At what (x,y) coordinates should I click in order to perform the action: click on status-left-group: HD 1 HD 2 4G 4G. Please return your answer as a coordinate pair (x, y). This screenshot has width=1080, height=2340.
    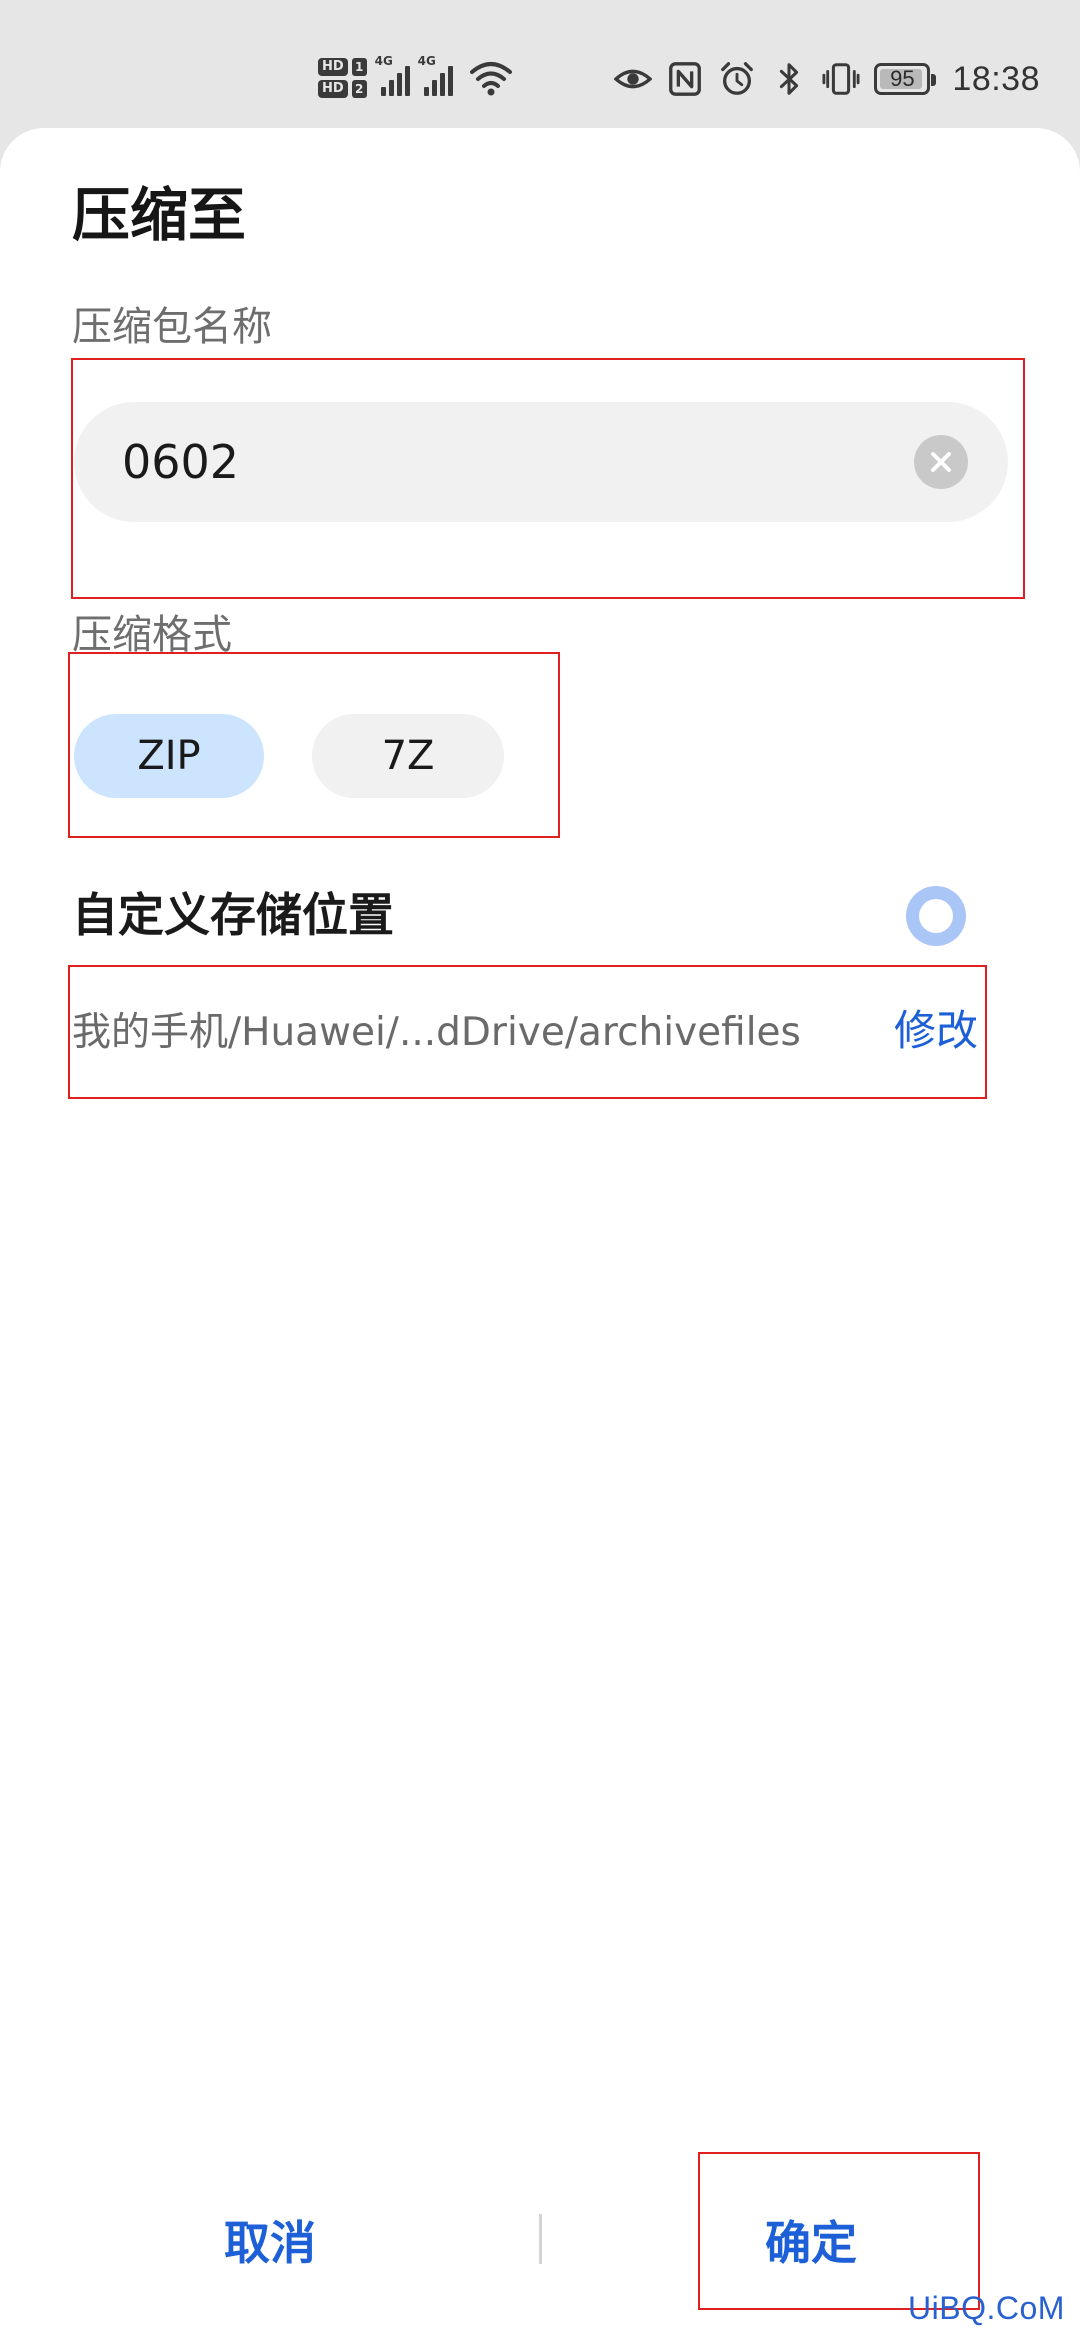
    Looking at the image, I should click on (415, 78).